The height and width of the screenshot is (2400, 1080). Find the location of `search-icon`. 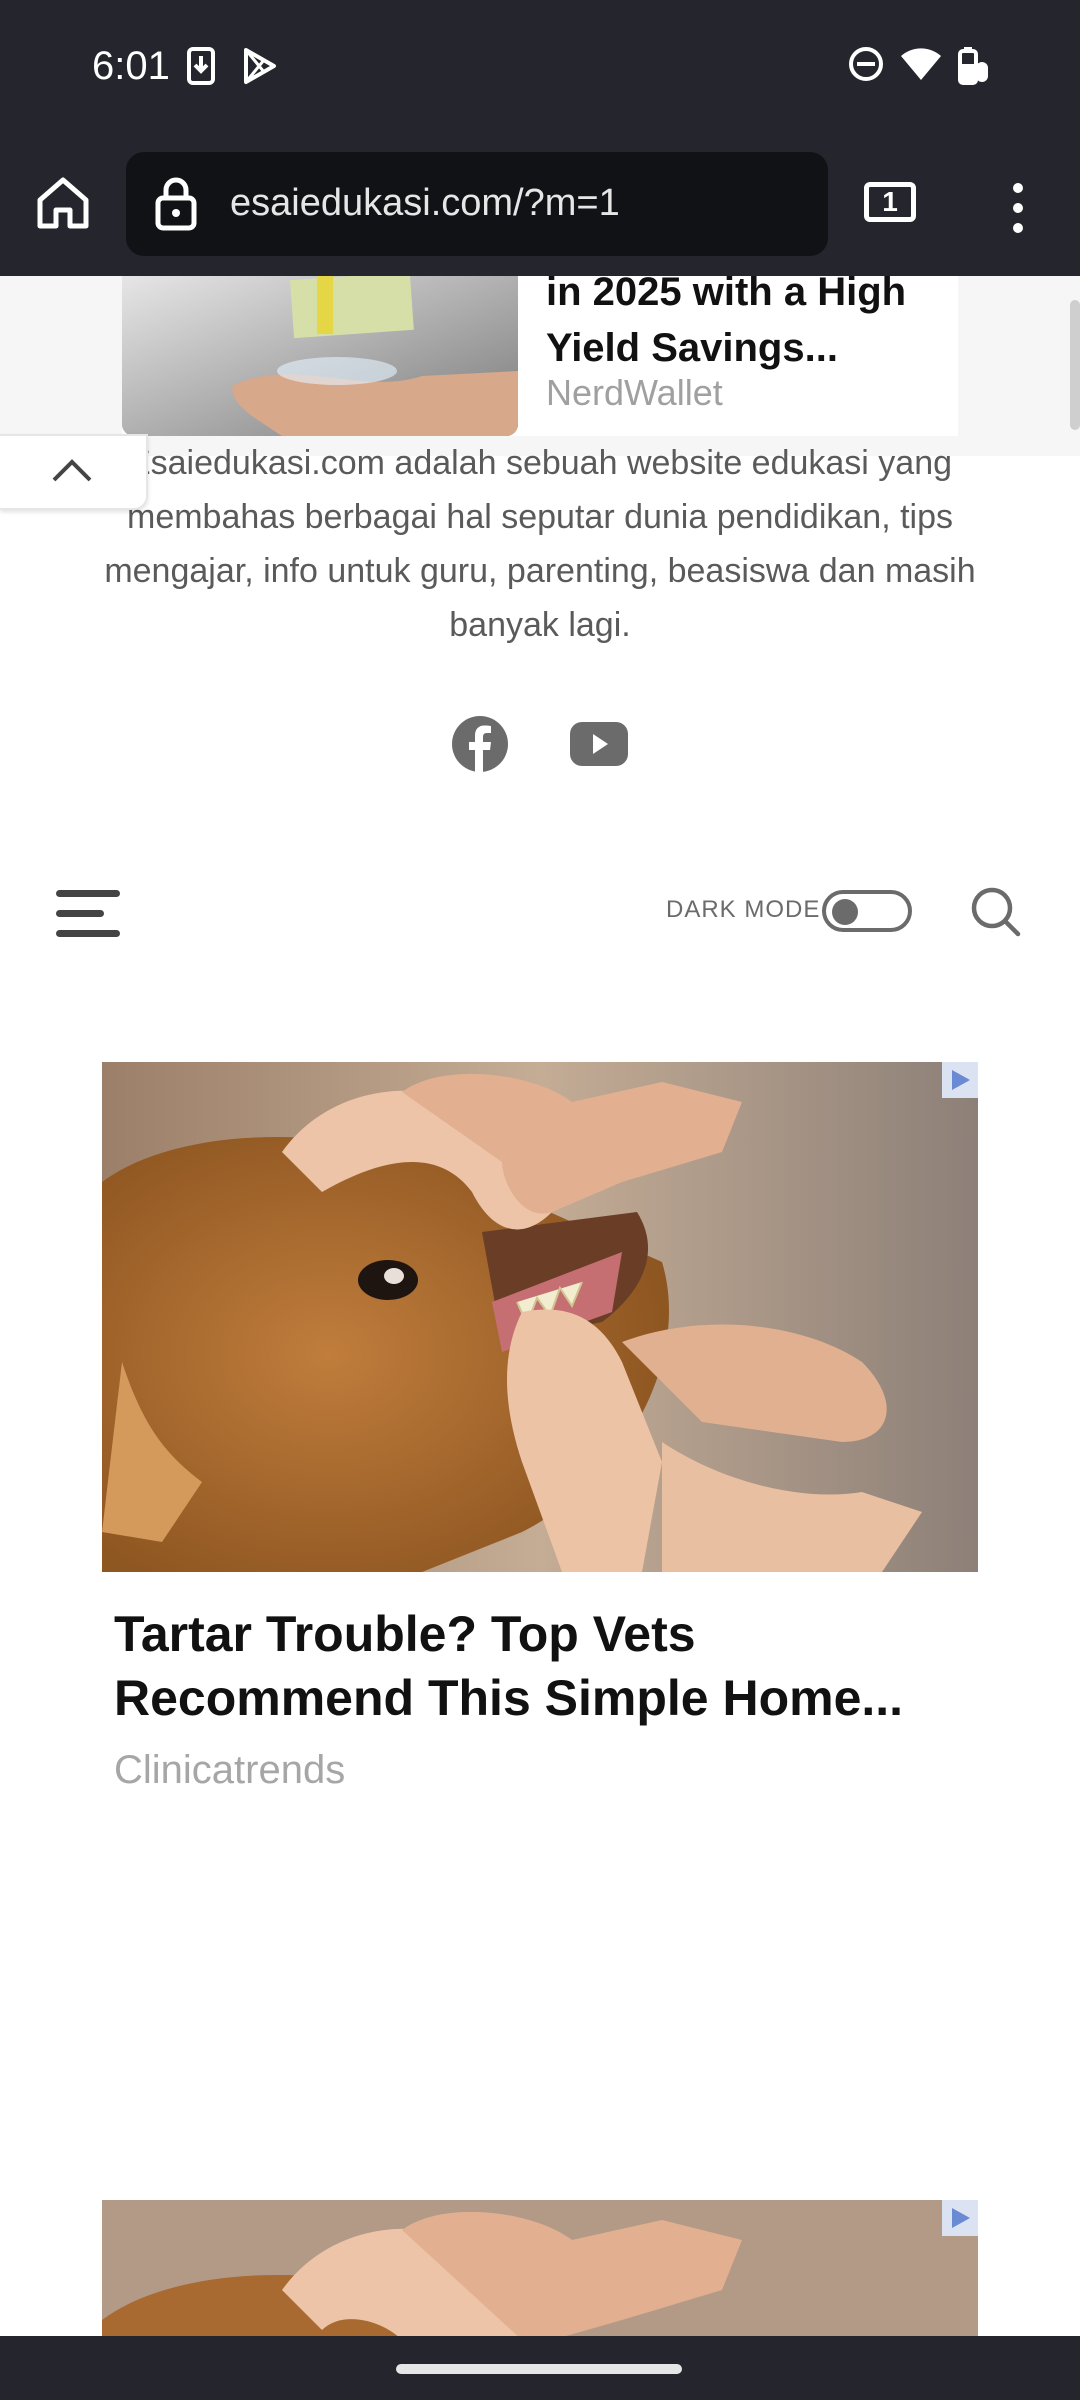

search-icon is located at coordinates (996, 914).